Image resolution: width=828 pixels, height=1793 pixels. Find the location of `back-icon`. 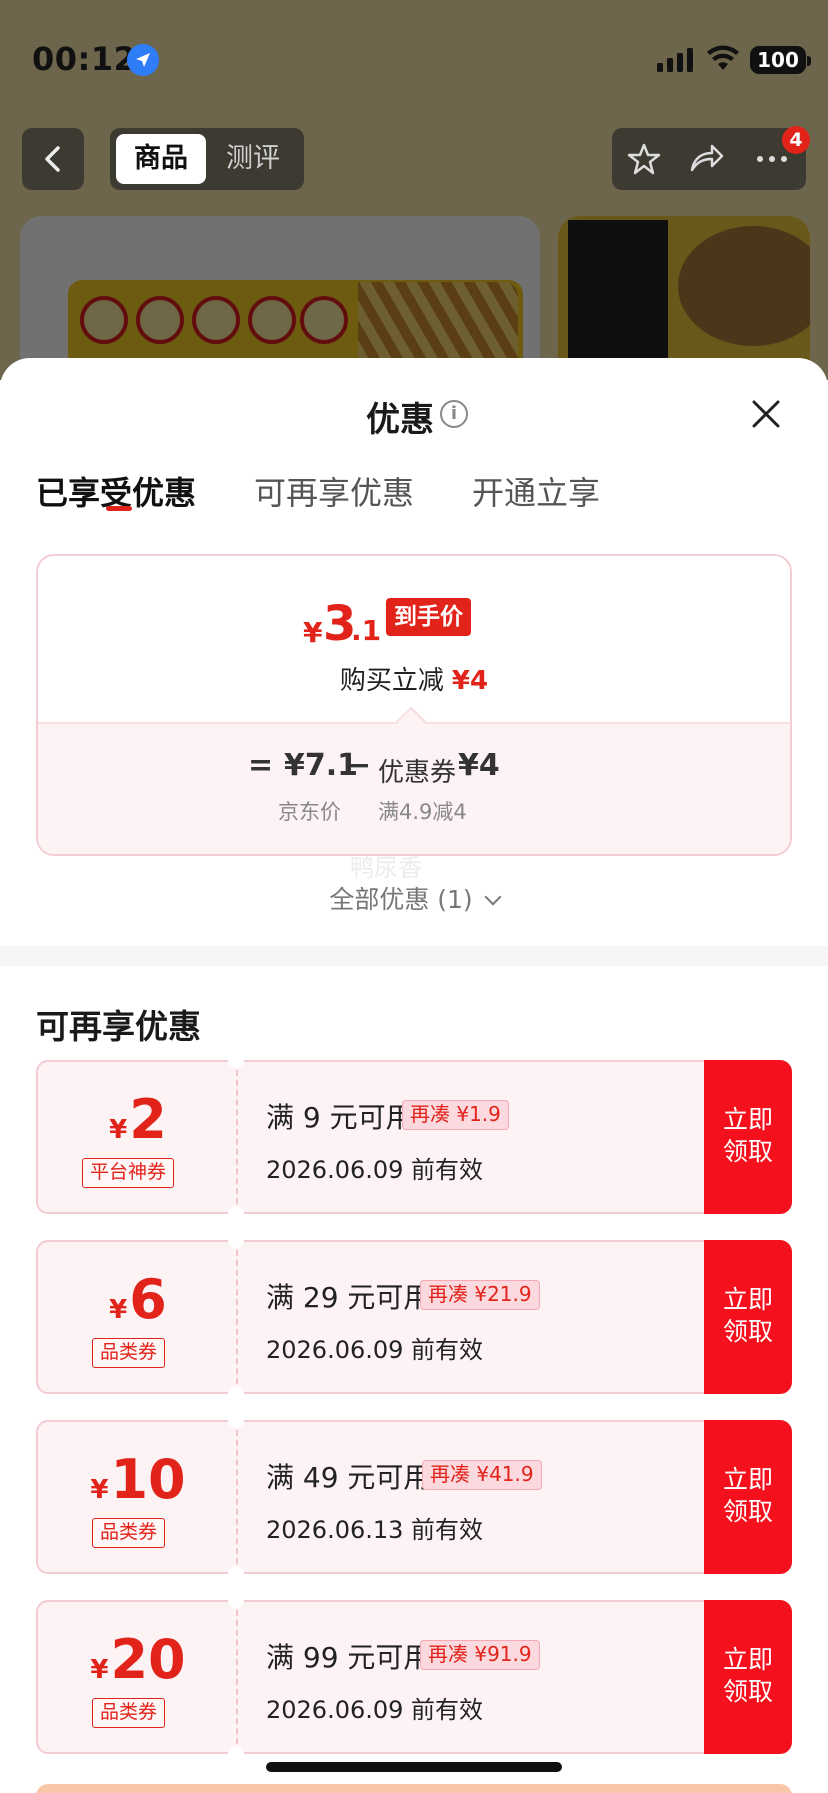

back-icon is located at coordinates (52, 159).